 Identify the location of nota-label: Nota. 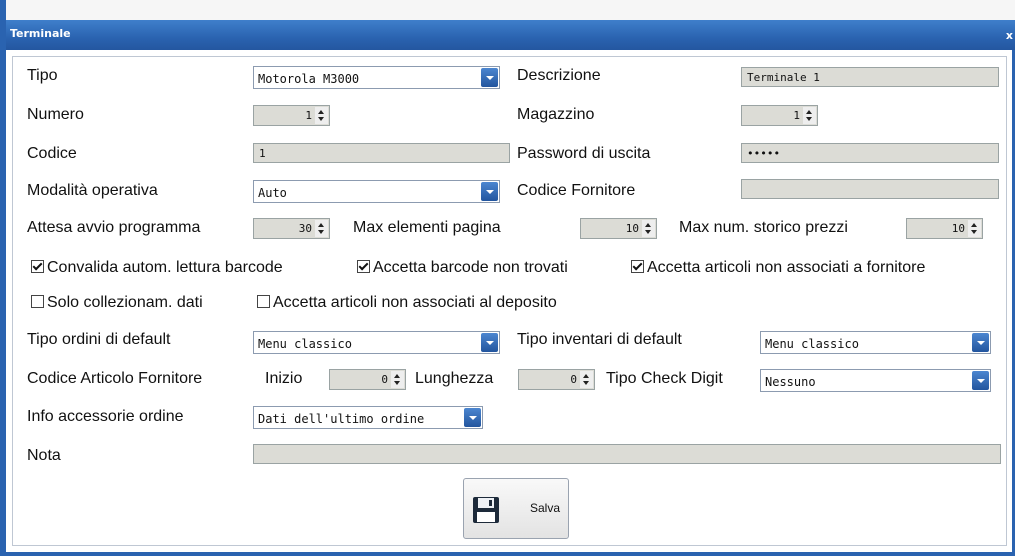
(44, 455).